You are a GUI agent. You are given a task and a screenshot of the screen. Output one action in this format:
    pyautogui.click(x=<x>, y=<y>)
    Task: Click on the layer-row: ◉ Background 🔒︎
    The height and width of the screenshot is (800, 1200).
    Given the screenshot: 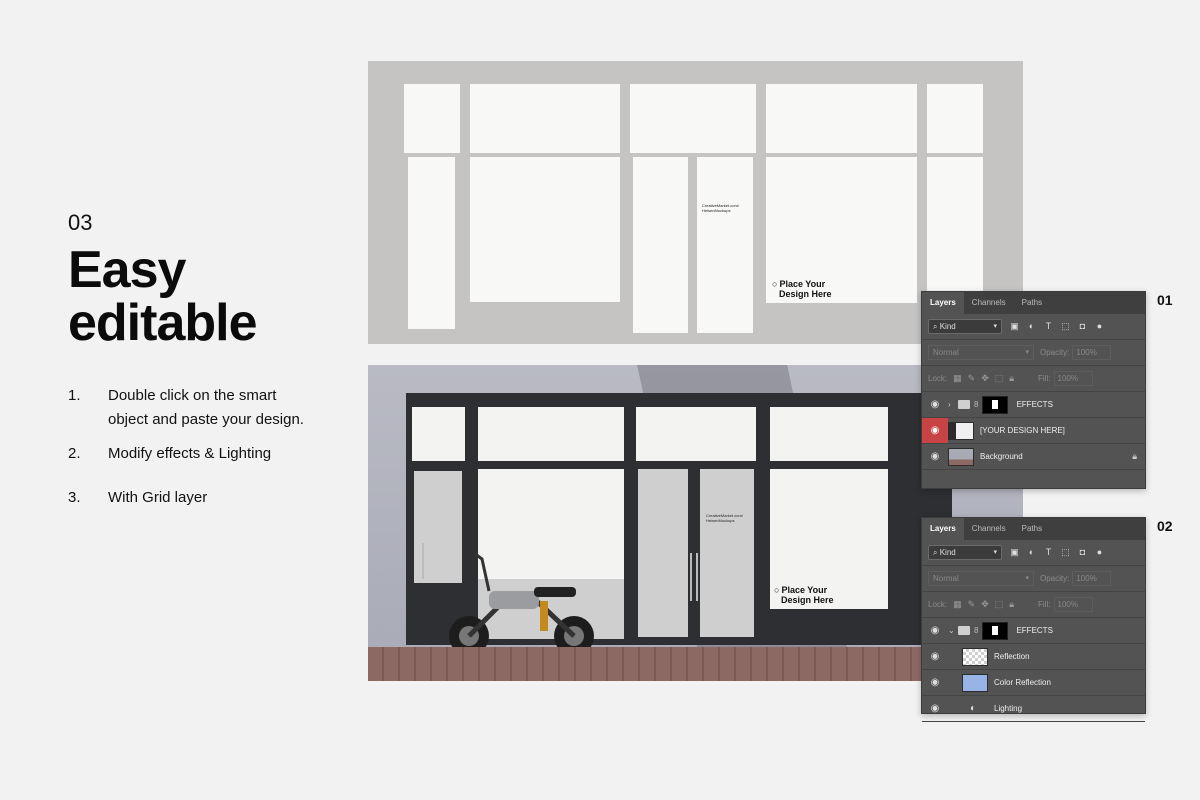 What is the action you would take?
    pyautogui.click(x=1033, y=457)
    